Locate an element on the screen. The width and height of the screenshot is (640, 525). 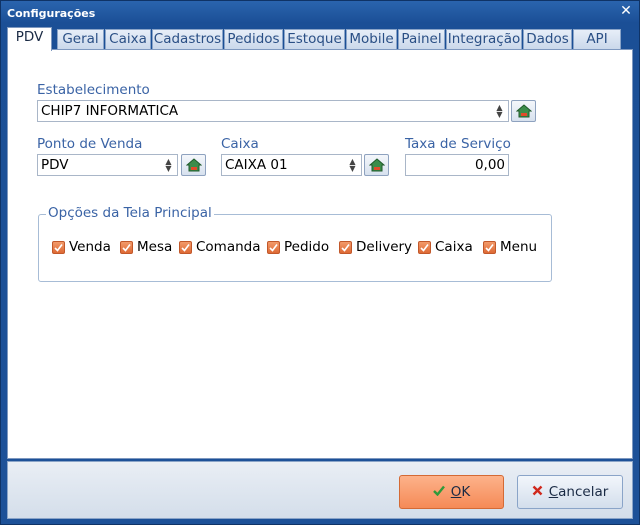
ok-label: OK is located at coordinates (460, 492).